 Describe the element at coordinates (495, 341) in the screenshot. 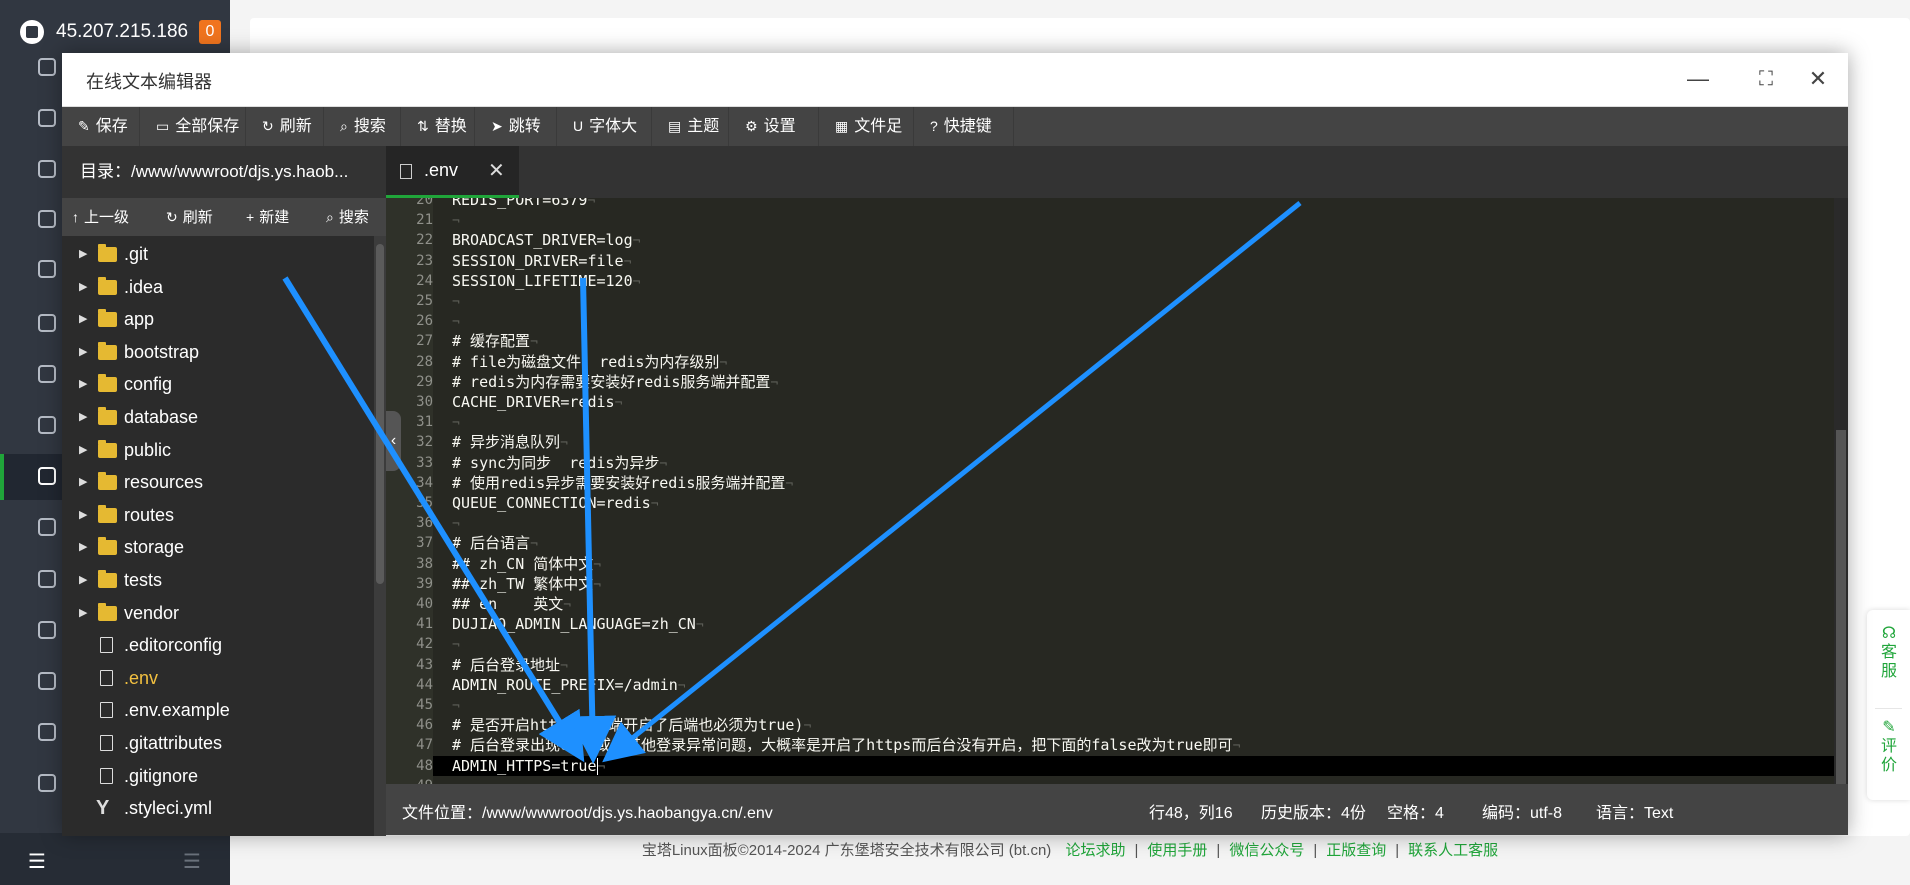

I see `code-line: # 缓存配置¬` at that location.